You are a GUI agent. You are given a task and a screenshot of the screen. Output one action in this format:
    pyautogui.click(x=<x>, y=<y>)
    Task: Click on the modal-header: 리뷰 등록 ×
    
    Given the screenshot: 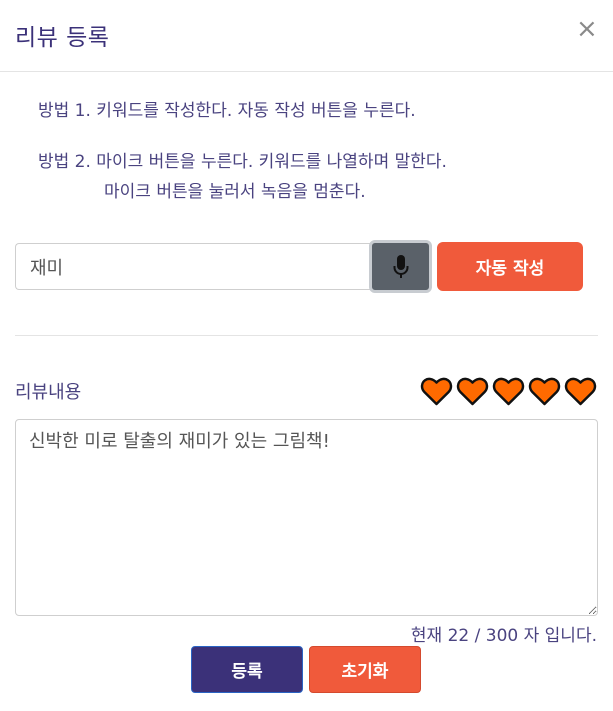 What is the action you would take?
    pyautogui.click(x=306, y=36)
    